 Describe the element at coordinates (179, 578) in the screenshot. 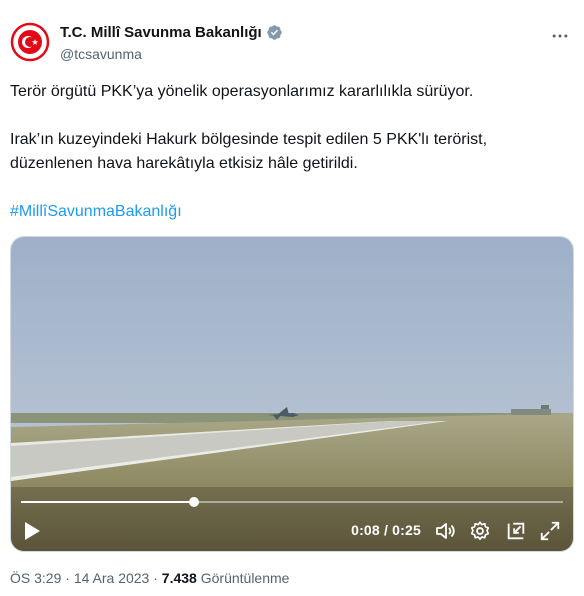

I see `view-count: 7.438` at that location.